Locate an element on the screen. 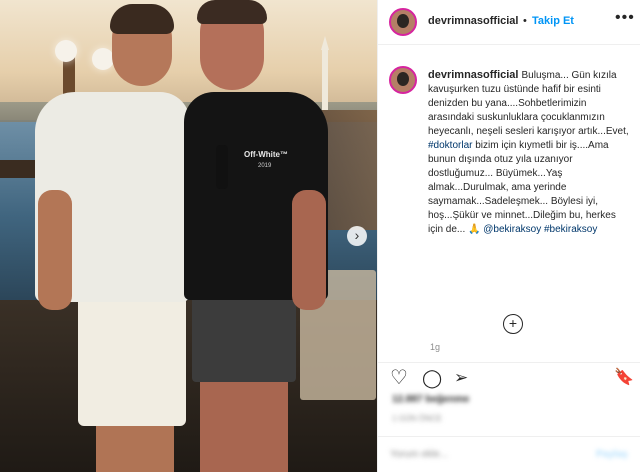 The height and width of the screenshot is (473, 640). load-more-comments-button: + is located at coordinates (513, 324).